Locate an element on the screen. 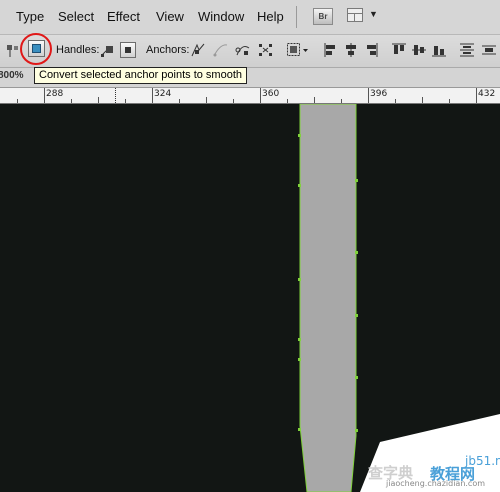  distribute-vertical-icon is located at coordinates (467, 50).